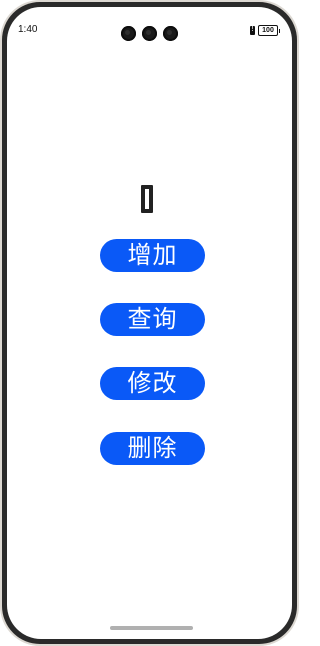 The height and width of the screenshot is (646, 320). I want to click on add-button: 增加, so click(152, 255).